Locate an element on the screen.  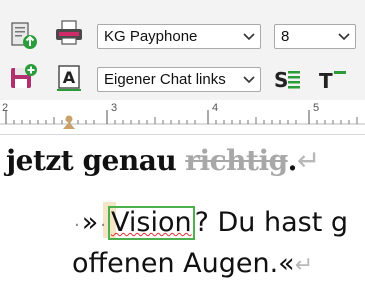
paragraph-style-value: Eigener Chat links is located at coordinates (165, 79).